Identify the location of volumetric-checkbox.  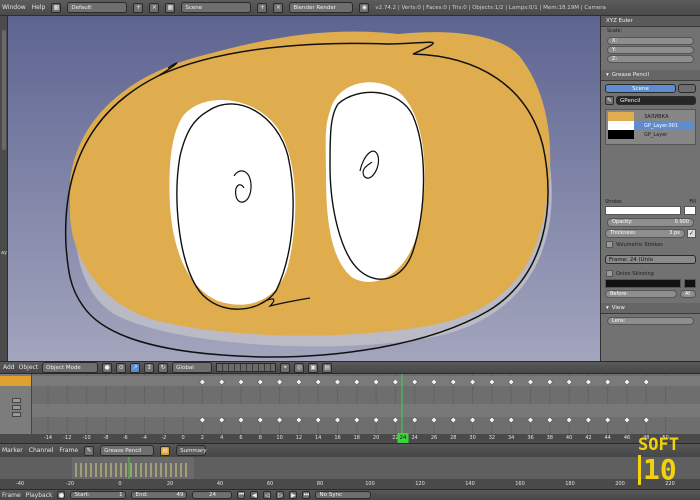
(609, 244).